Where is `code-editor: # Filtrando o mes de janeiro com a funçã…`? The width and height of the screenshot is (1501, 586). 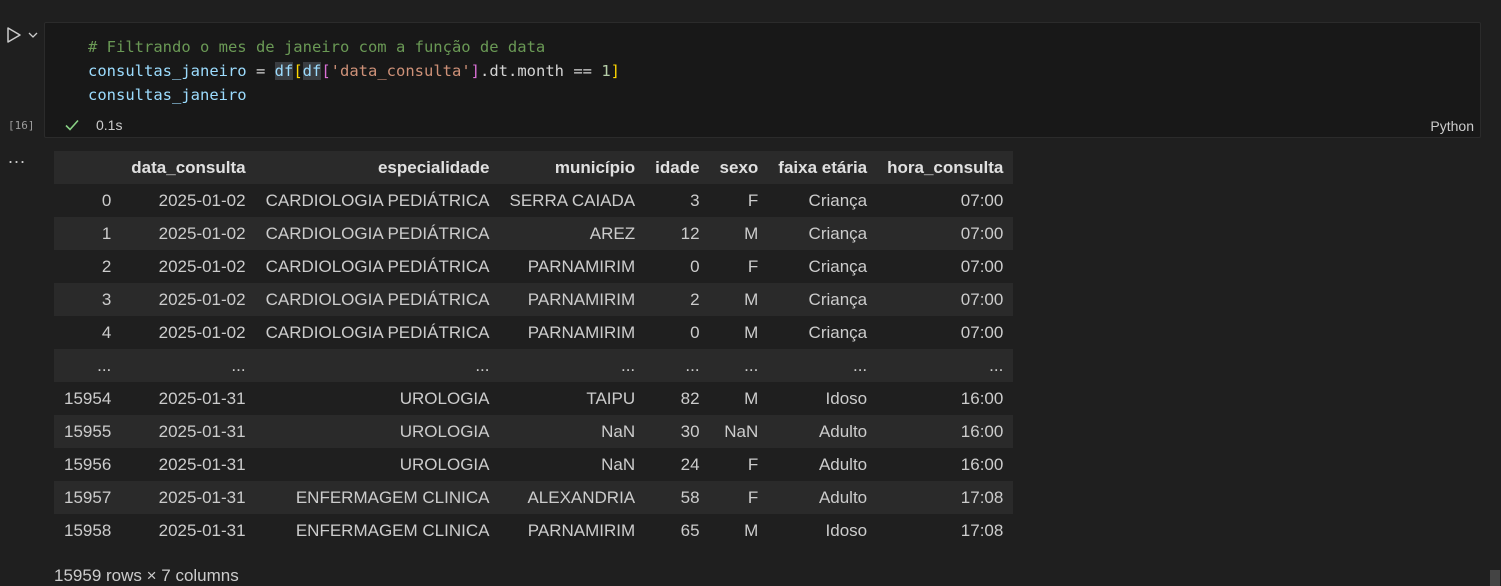 code-editor: # Filtrando o mes de janeiro com a funçã… is located at coordinates (354, 71).